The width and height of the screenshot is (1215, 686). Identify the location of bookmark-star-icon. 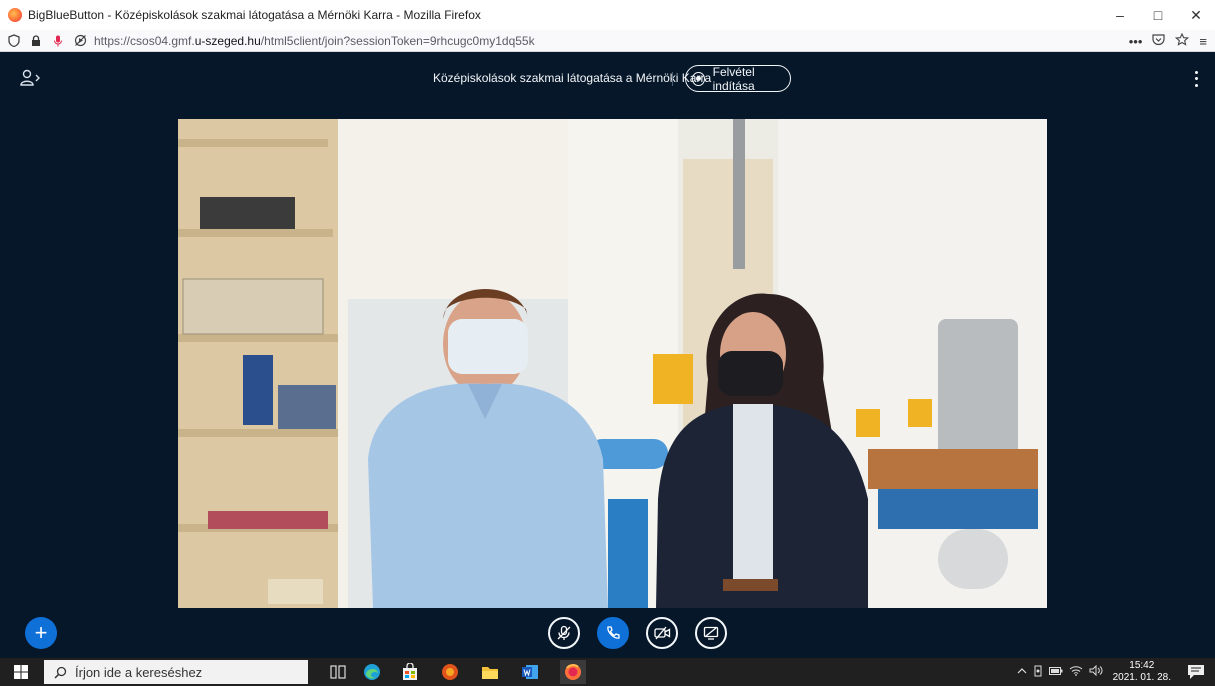
(1182, 40).